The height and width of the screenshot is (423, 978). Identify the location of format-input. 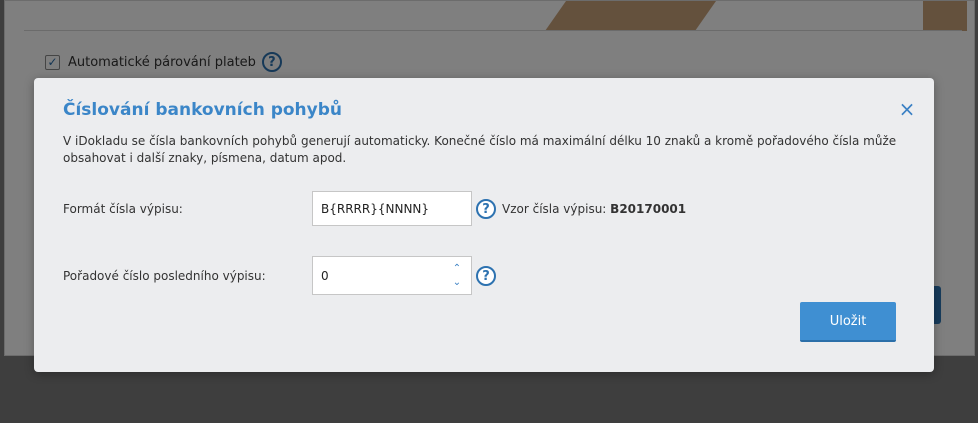
(392, 208).